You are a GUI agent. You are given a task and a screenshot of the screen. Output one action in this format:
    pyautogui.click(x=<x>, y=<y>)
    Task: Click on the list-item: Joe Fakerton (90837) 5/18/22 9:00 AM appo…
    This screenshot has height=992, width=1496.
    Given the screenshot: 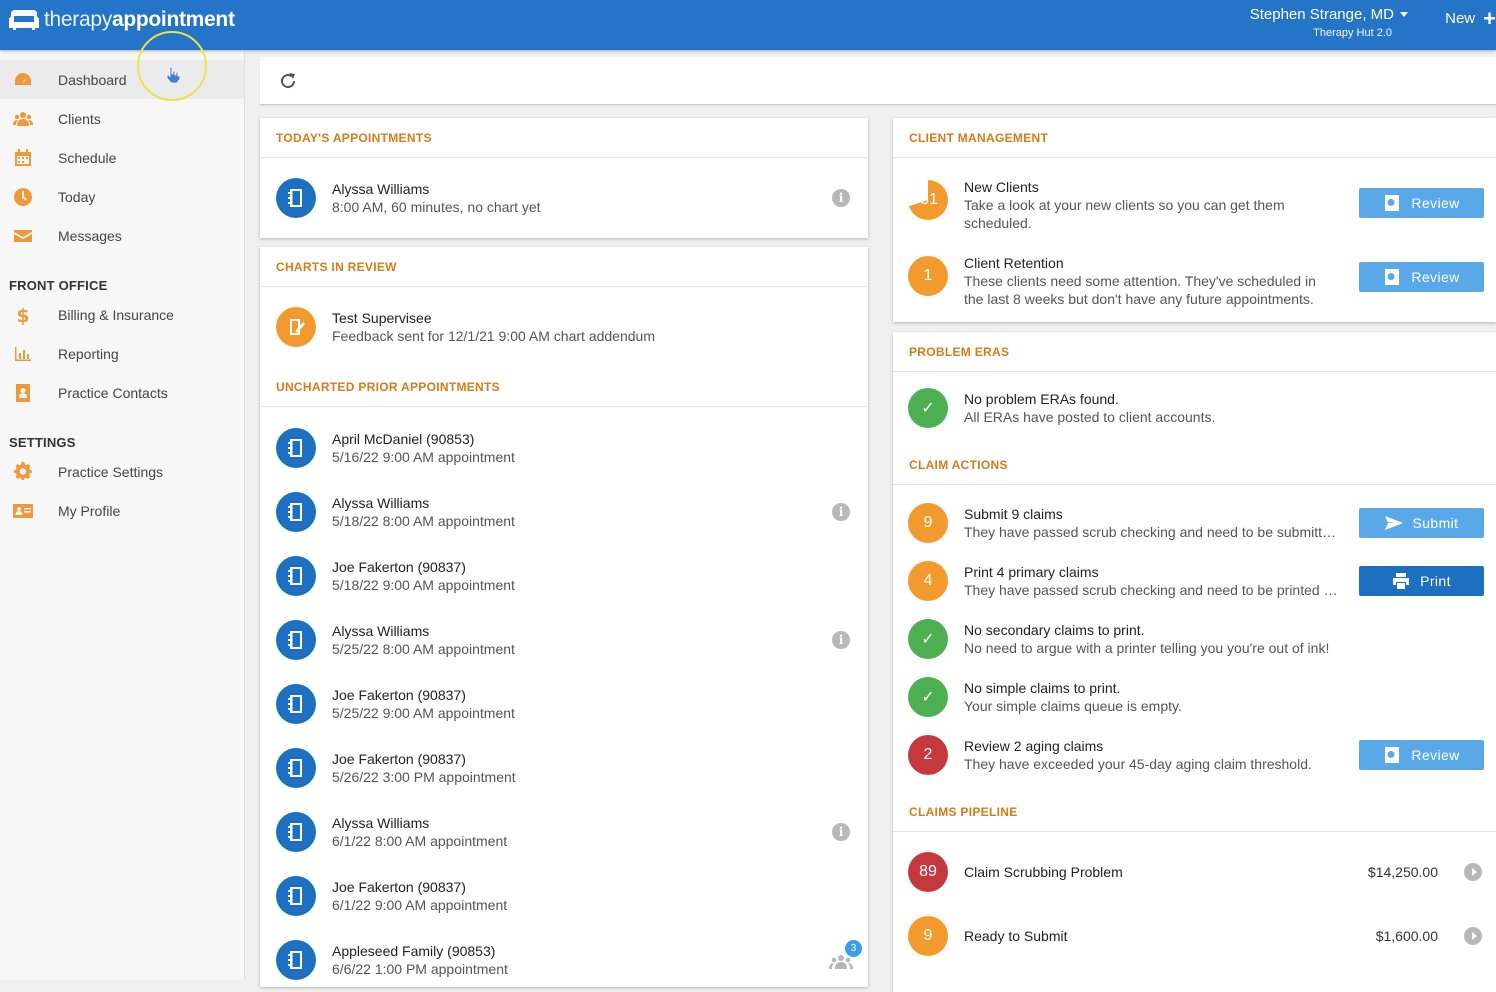 What is the action you would take?
    pyautogui.click(x=564, y=576)
    